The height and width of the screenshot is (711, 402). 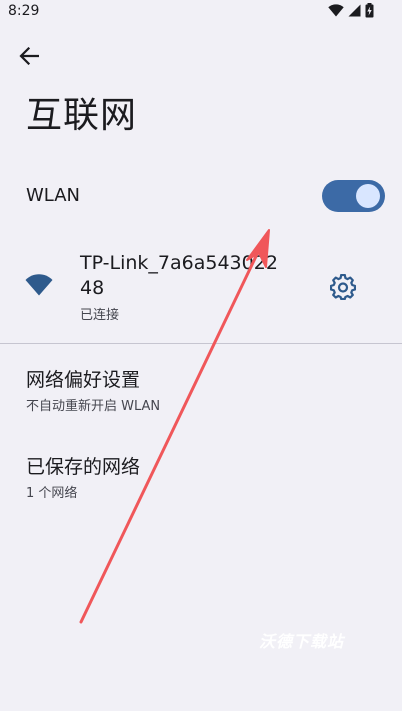 What do you see at coordinates (93, 406) in the screenshot?
I see `pref-subtitle: 不自动重新开启 WLAN` at bounding box center [93, 406].